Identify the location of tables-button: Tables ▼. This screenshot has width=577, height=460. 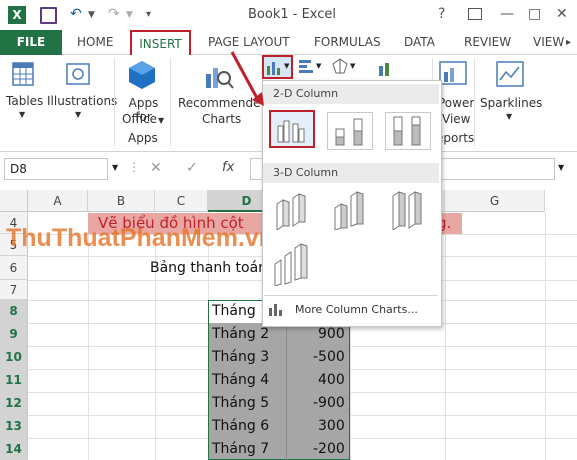
(23, 92).